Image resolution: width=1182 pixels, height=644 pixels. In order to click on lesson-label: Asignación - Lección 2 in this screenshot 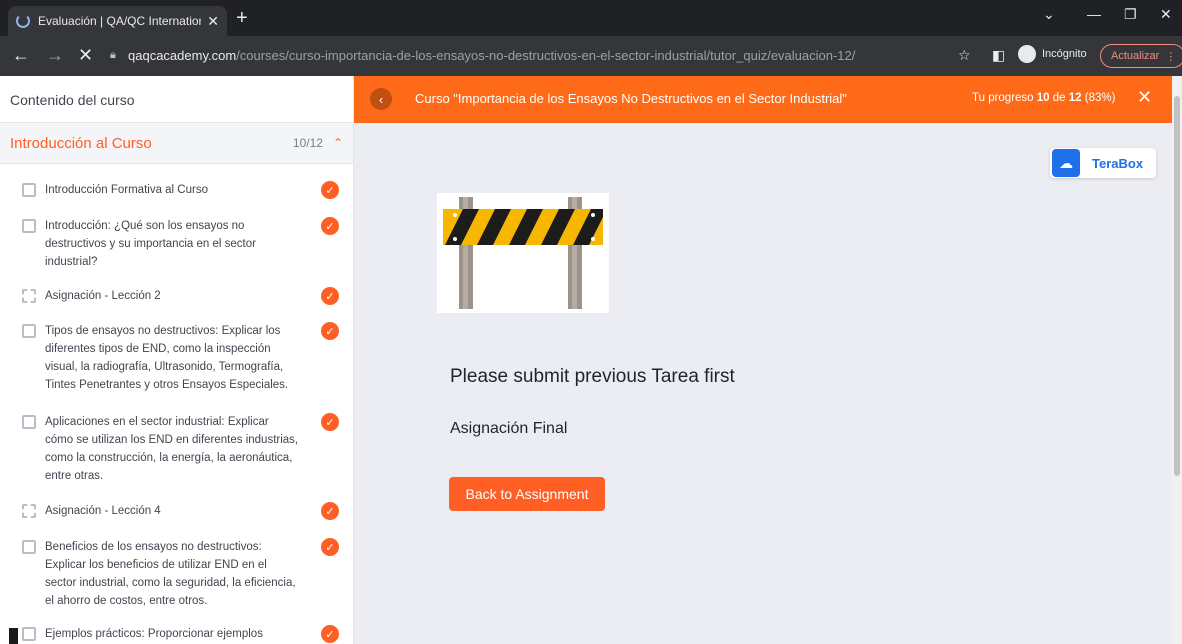, I will do `click(103, 296)`.